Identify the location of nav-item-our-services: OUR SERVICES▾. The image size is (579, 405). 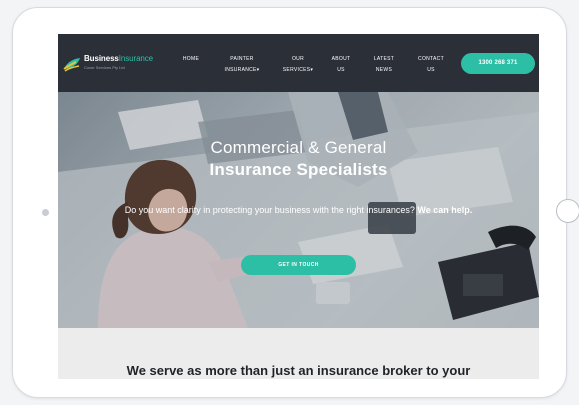
(298, 65).